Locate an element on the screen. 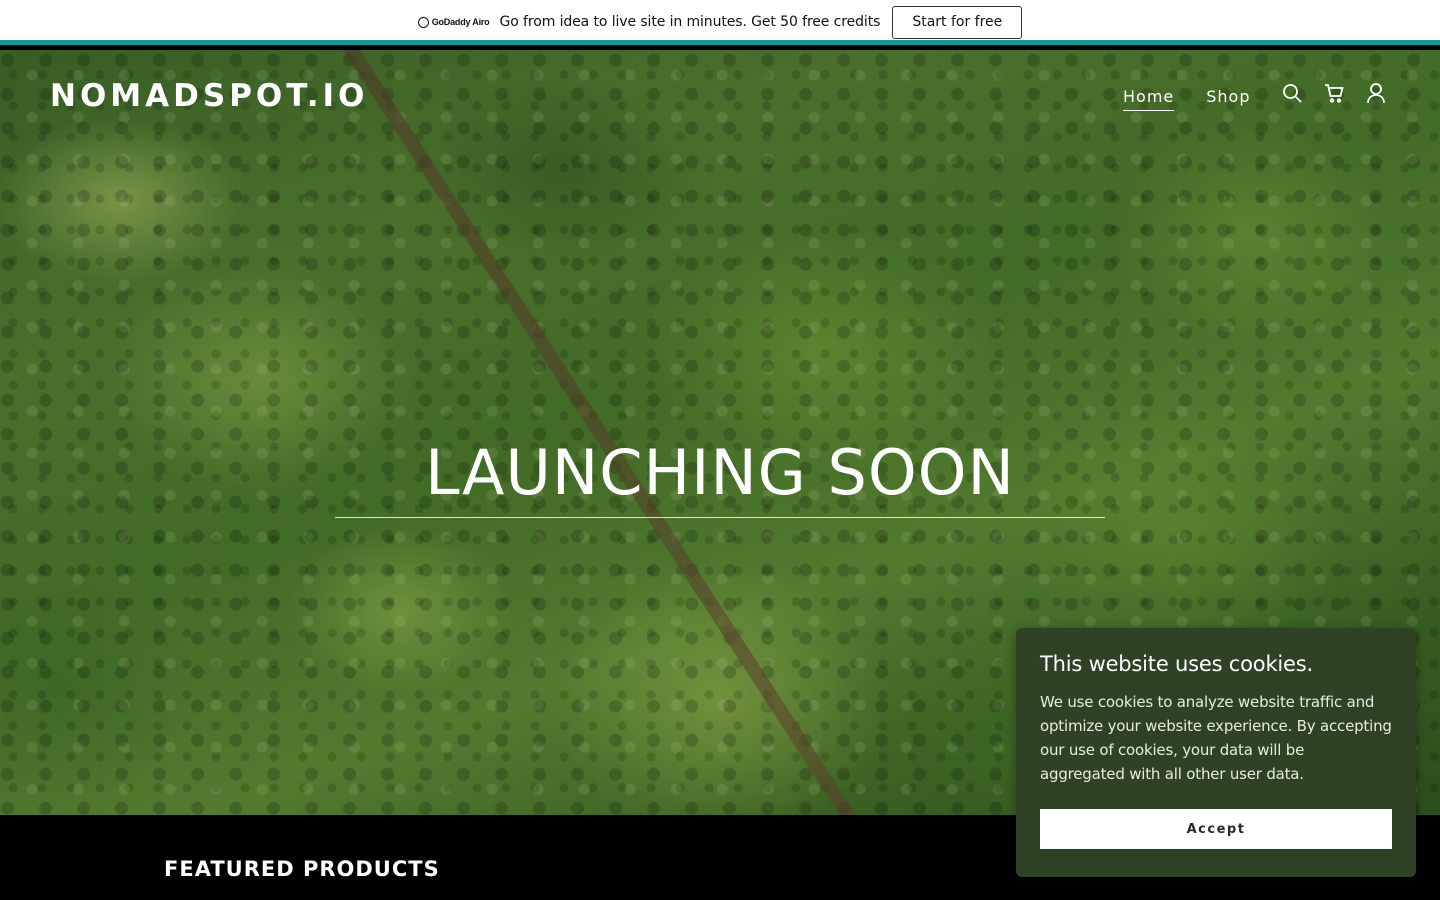  hero-title: LAUNCHING SOON is located at coordinates (720, 472).